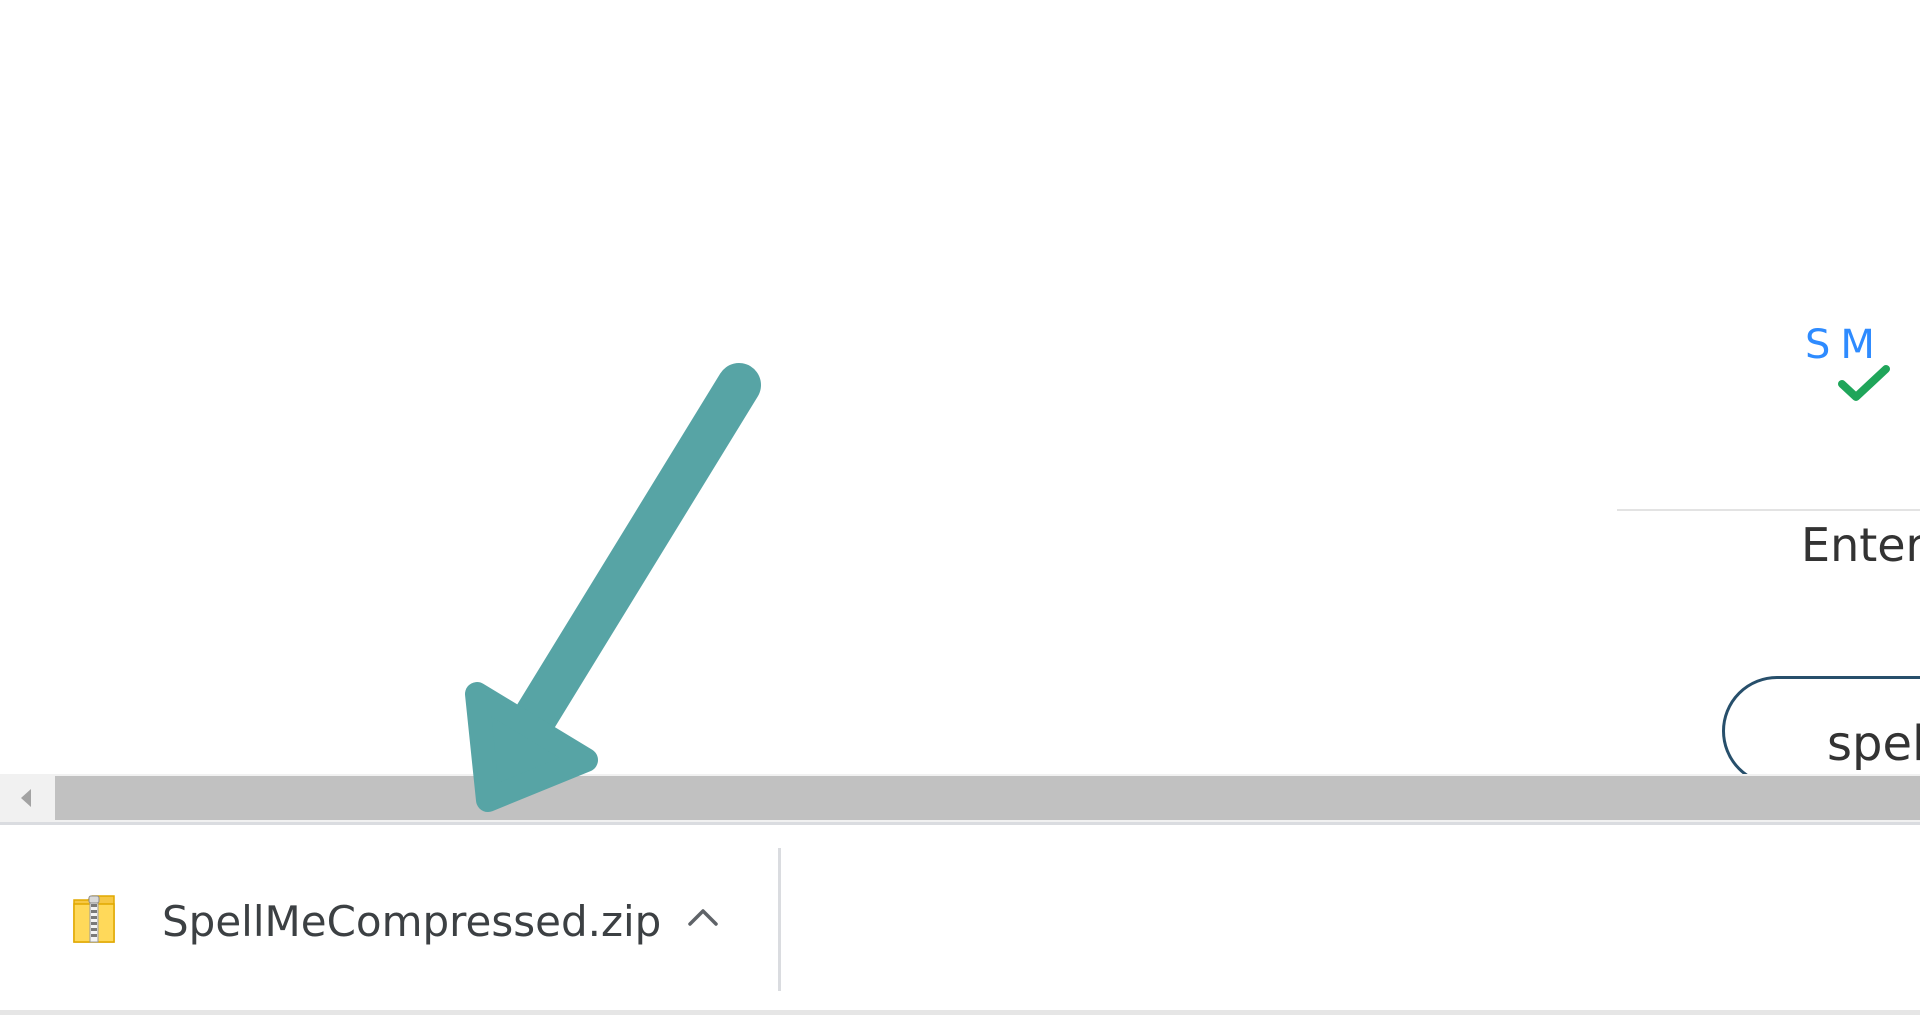 This screenshot has width=1920, height=1015. I want to click on download-file-name: SpellMeCompressed.zip, so click(411, 921).